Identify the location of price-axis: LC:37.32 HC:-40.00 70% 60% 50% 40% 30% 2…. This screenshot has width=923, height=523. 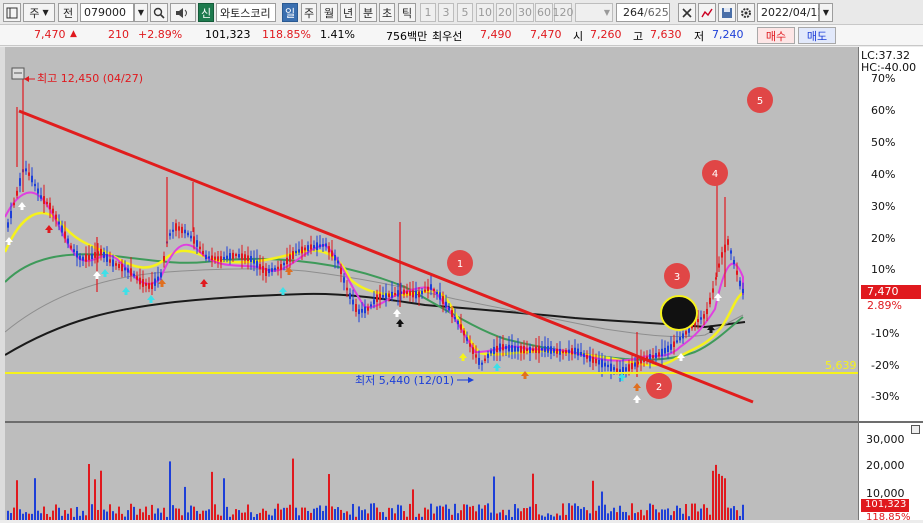
(890, 285).